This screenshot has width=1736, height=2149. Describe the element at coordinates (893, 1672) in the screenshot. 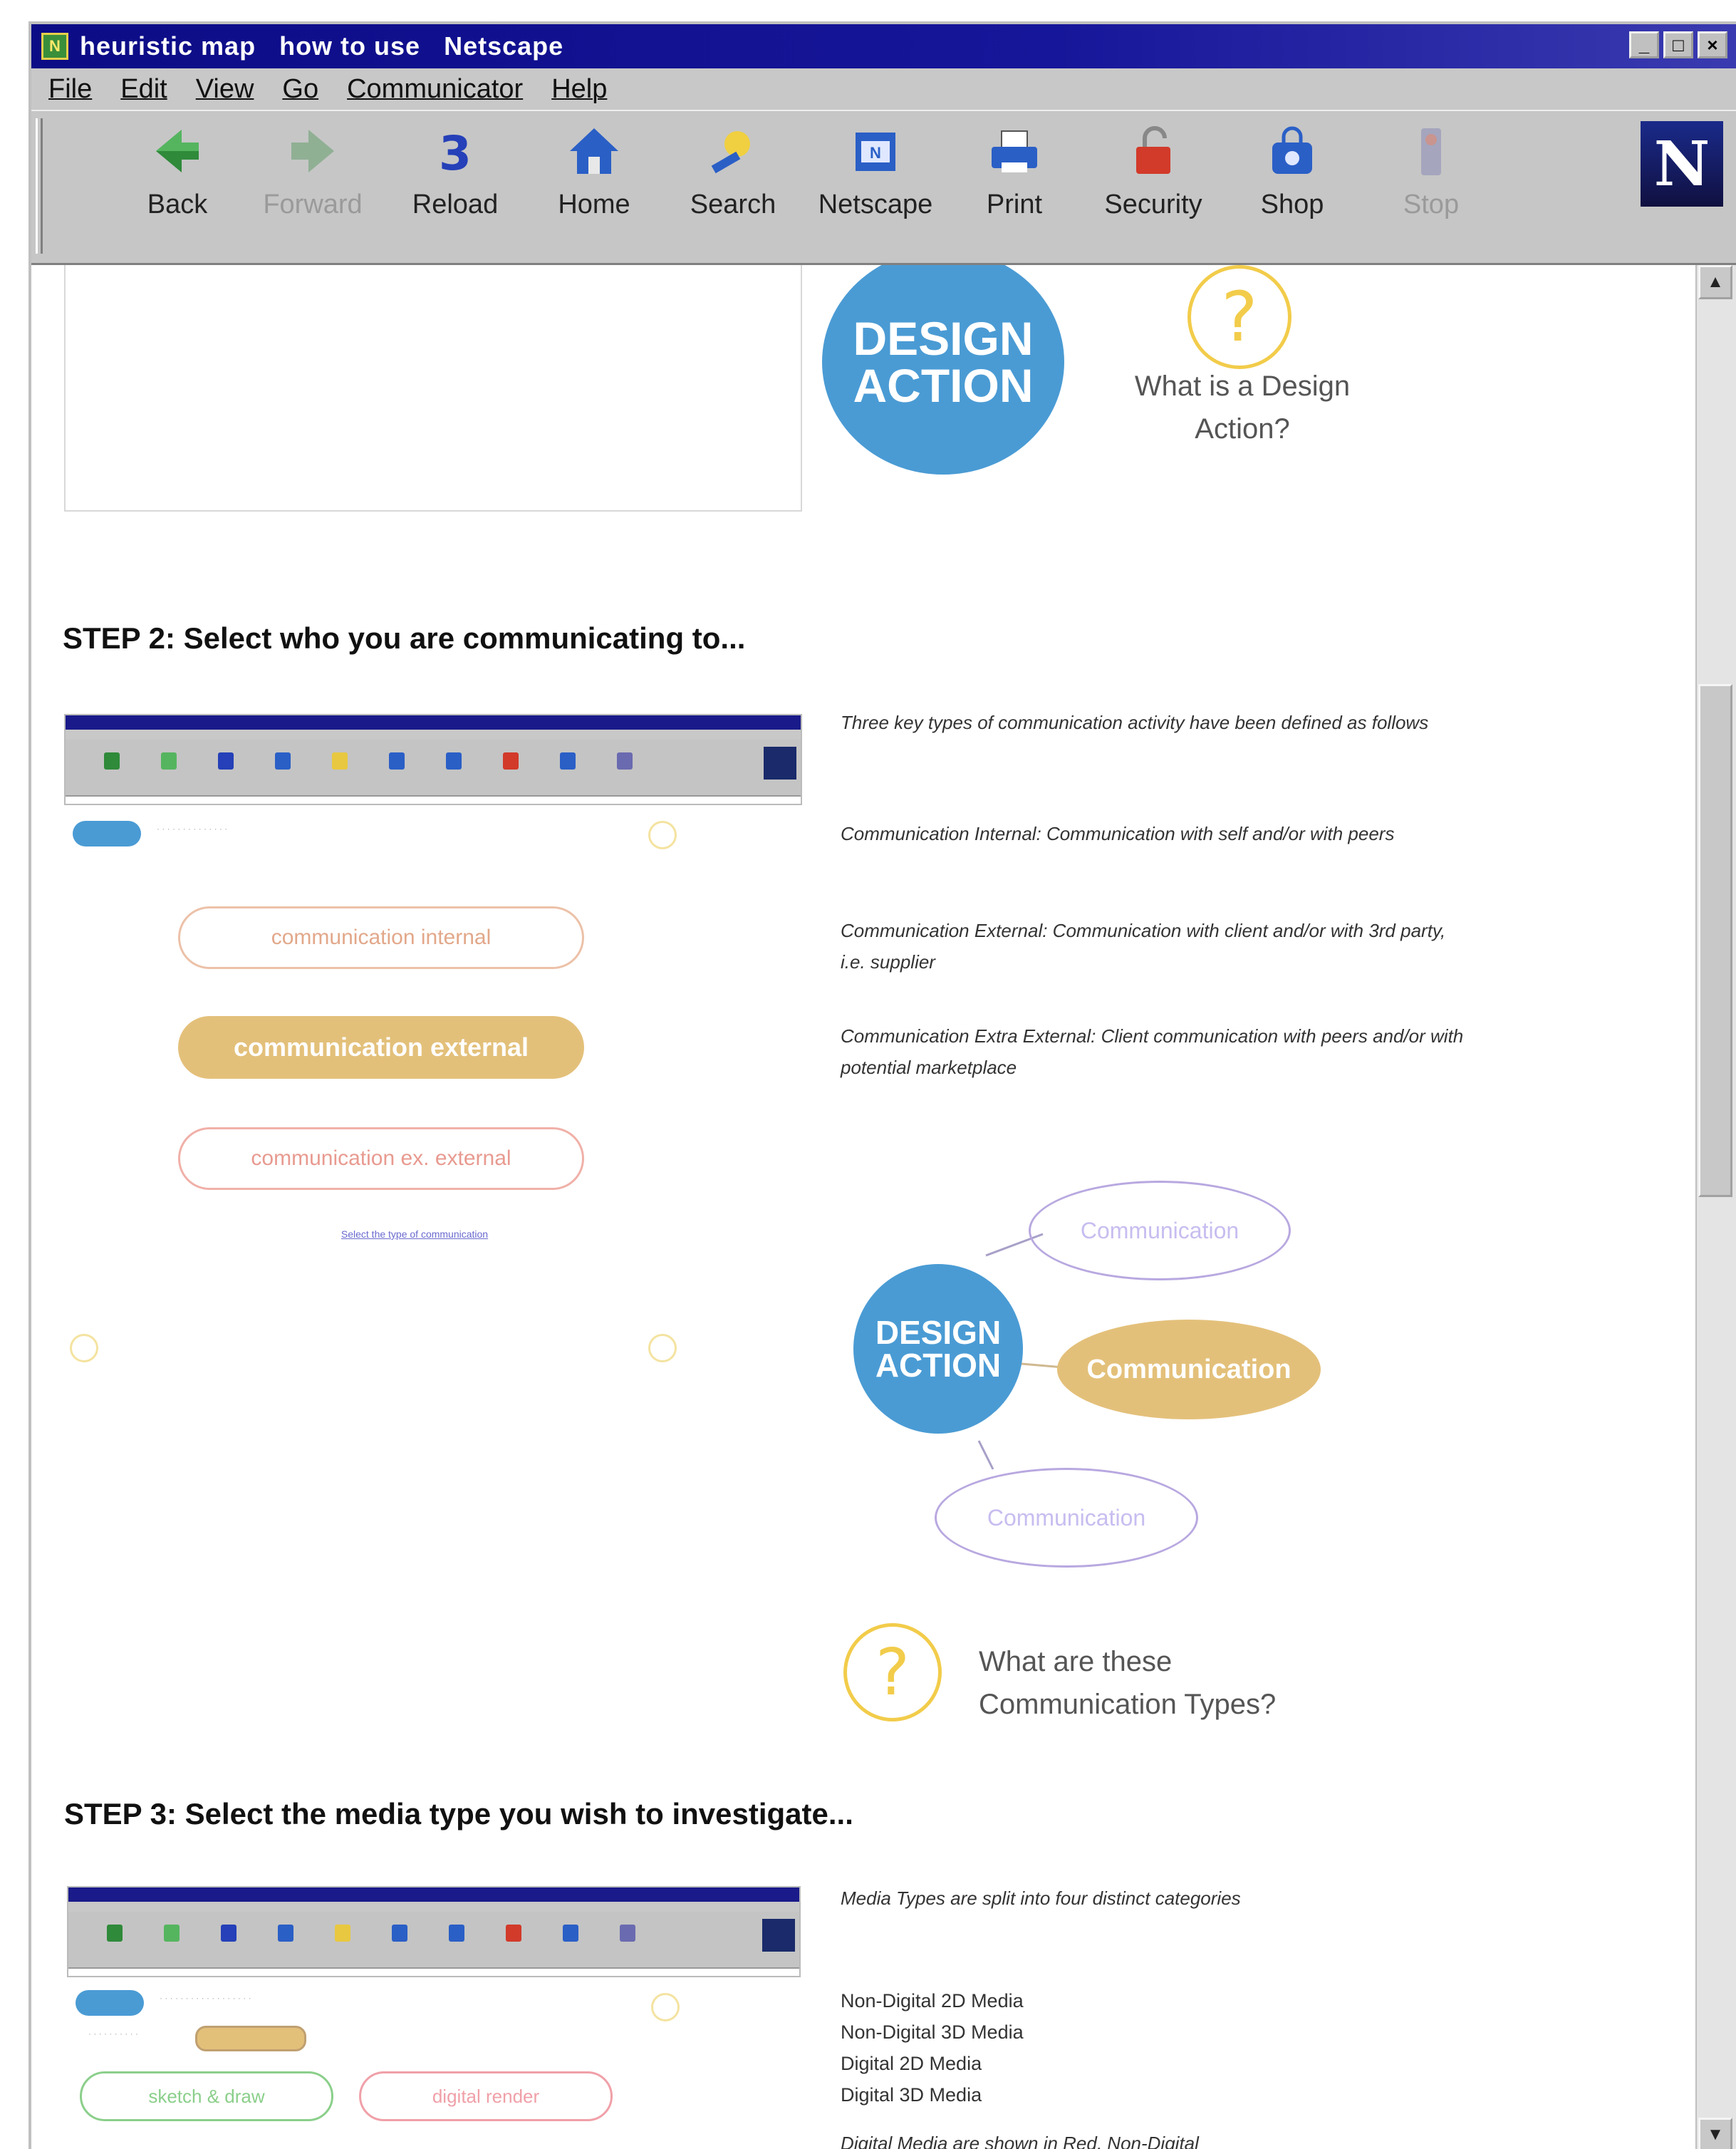

I see `communication-types-question-icon: ?` at that location.